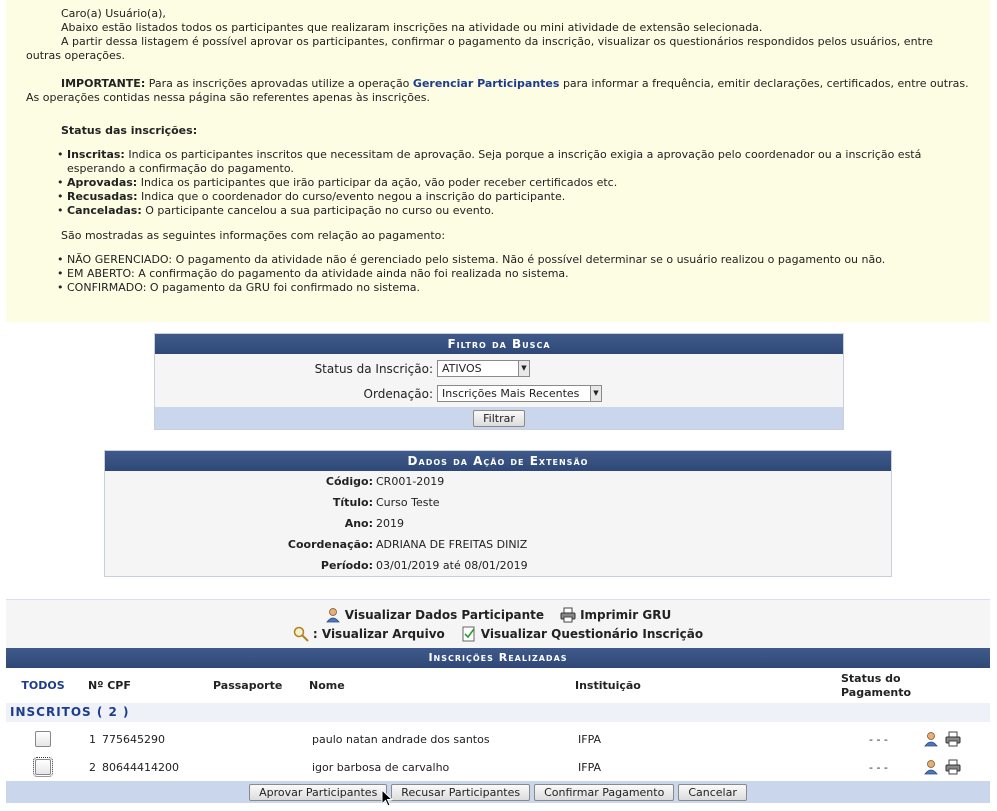  What do you see at coordinates (390, 523) in the screenshot?
I see `field-value-ano: 2019` at bounding box center [390, 523].